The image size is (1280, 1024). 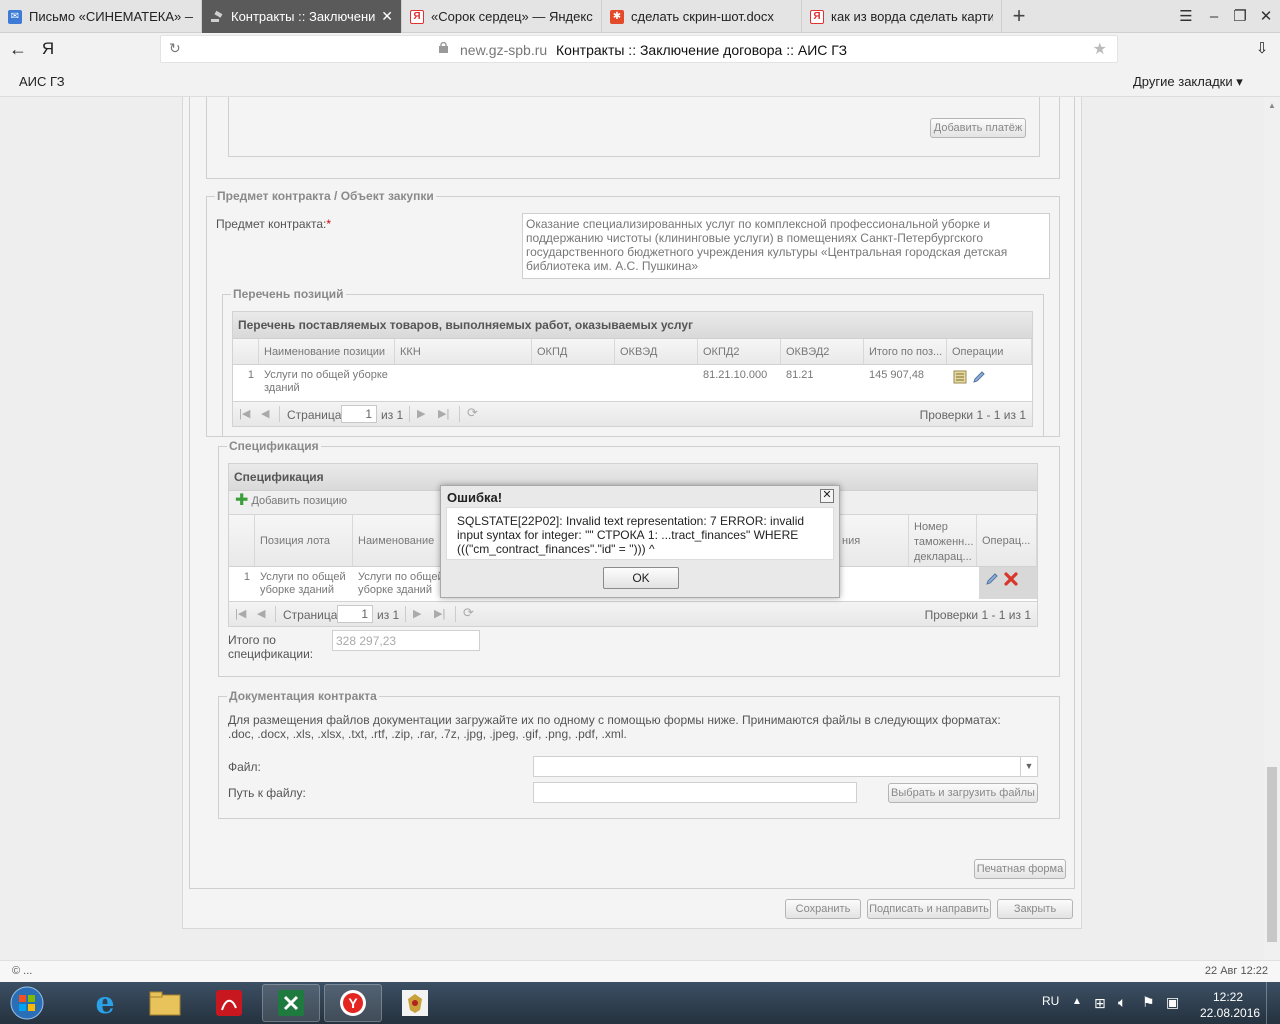 What do you see at coordinates (1019, 16) in the screenshot?
I see `new-tab-button: +` at bounding box center [1019, 16].